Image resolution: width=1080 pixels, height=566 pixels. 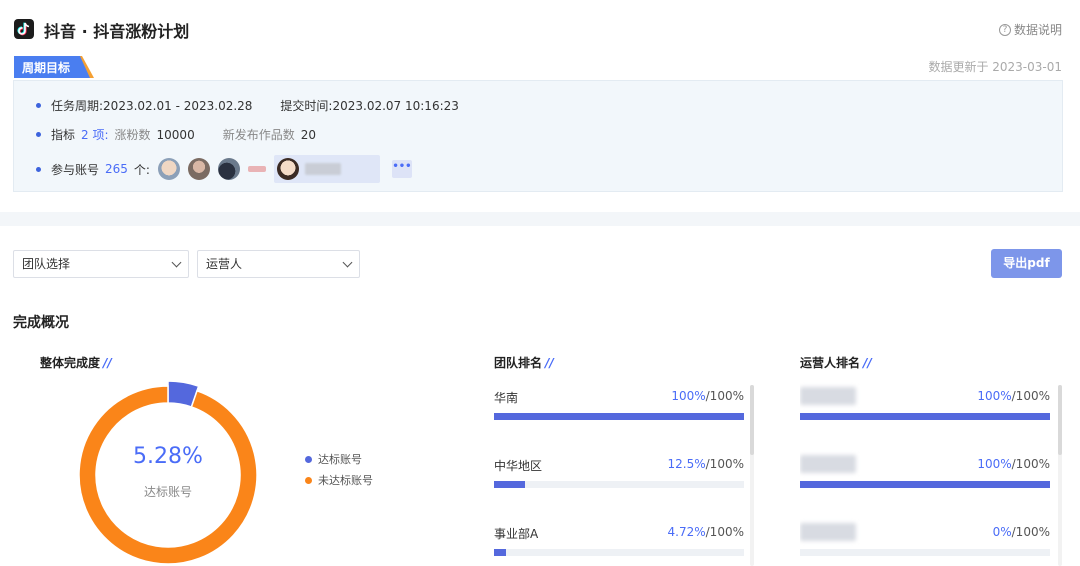 I want to click on operator-select: 运营人, so click(x=278, y=264).